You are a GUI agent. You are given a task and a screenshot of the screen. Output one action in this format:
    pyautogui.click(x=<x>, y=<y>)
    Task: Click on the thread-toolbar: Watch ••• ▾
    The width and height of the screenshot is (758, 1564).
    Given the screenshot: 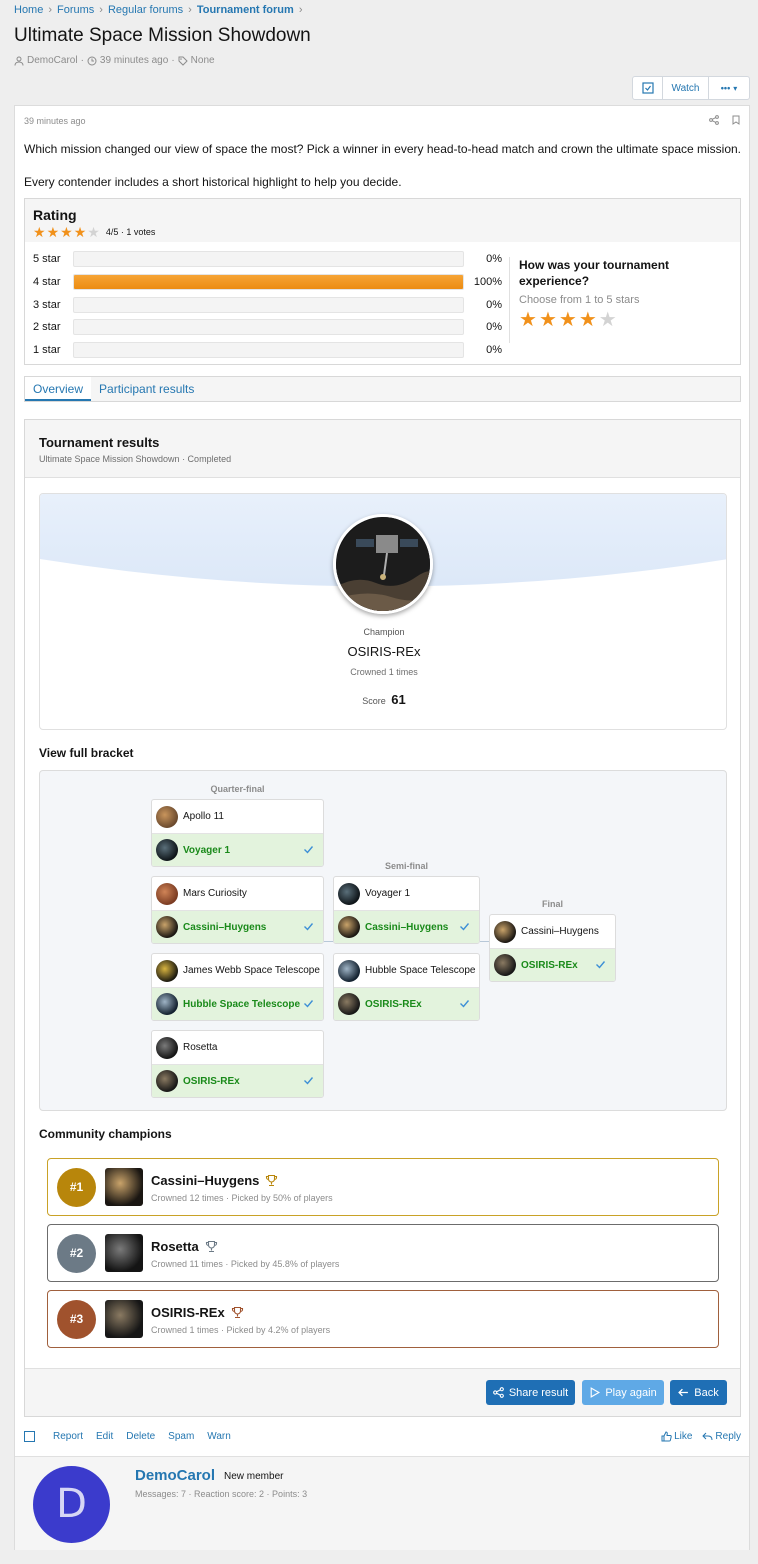 What is the action you would take?
    pyautogui.click(x=691, y=88)
    